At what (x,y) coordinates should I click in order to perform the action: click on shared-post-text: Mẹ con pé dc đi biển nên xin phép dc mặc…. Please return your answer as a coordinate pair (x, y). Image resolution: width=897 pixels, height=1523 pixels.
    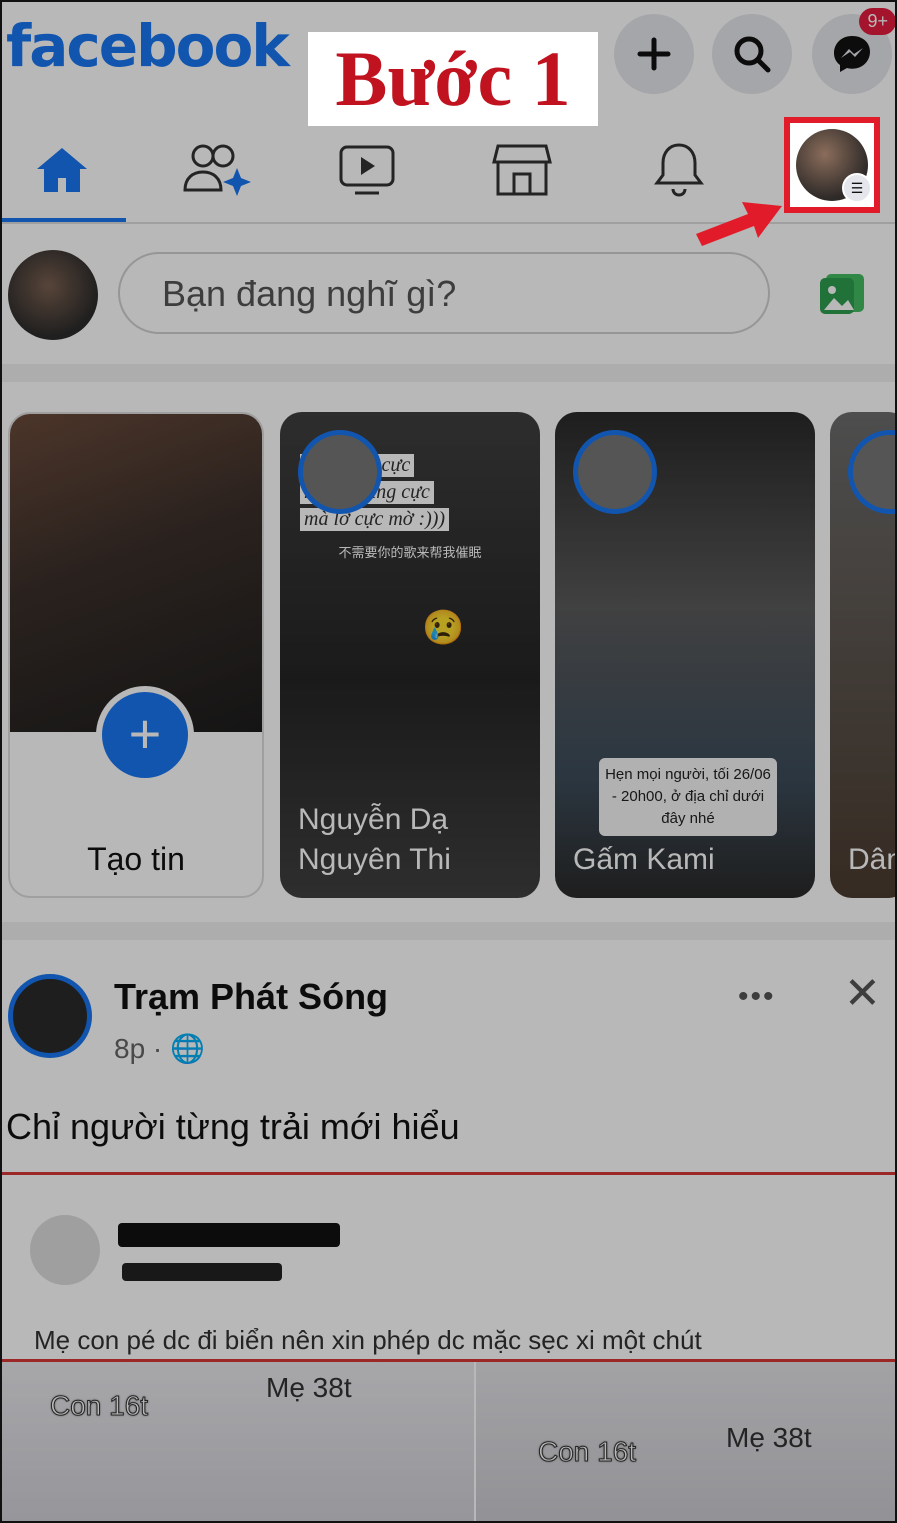
    Looking at the image, I should click on (368, 1340).